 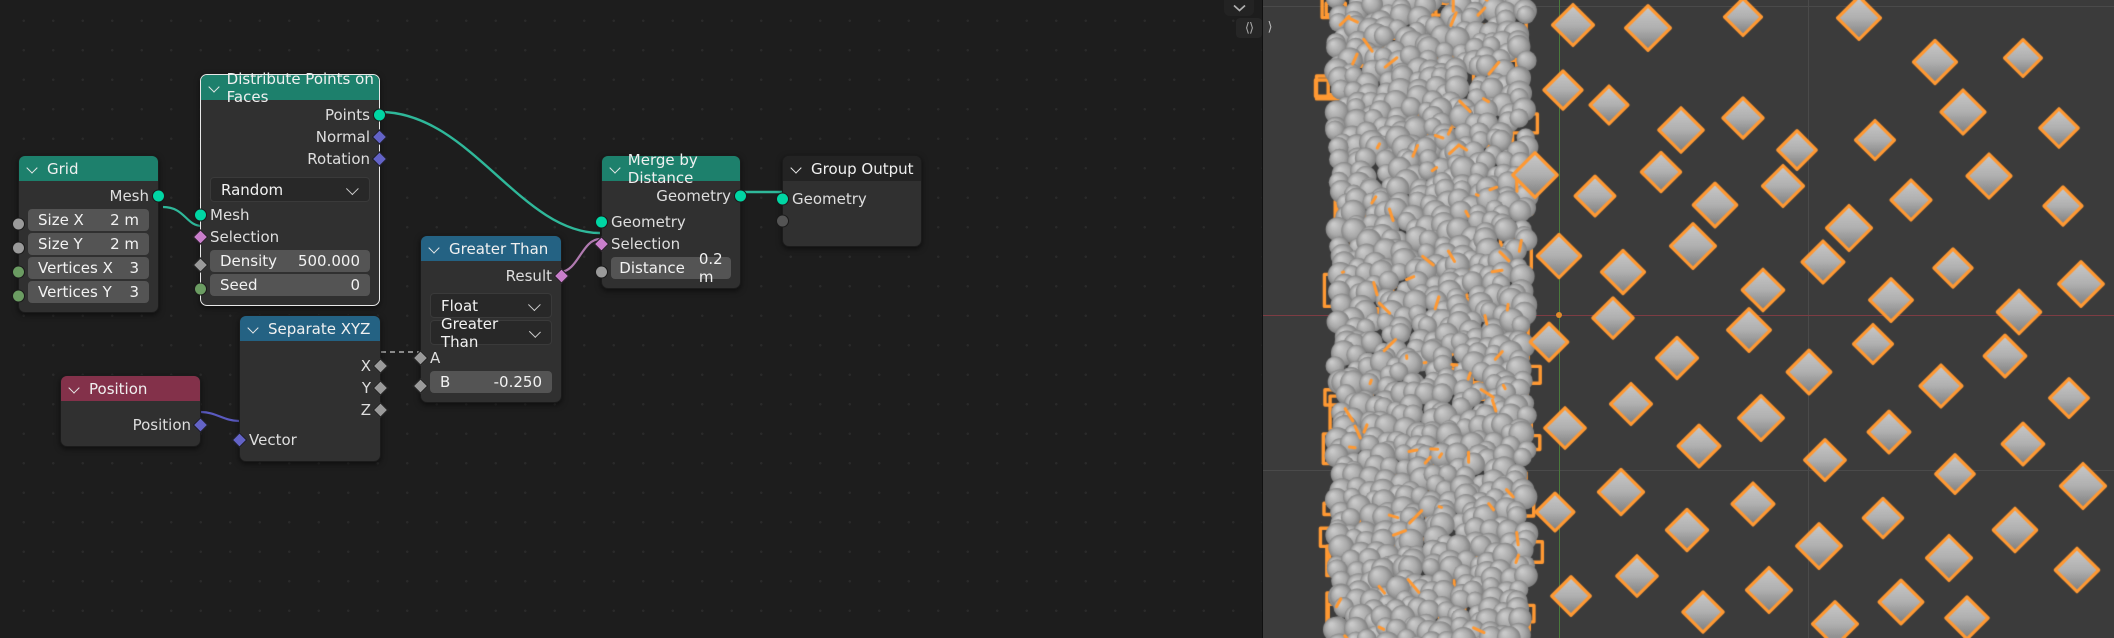 I want to click on dropdown-operation: Greater Than, so click(x=491, y=333).